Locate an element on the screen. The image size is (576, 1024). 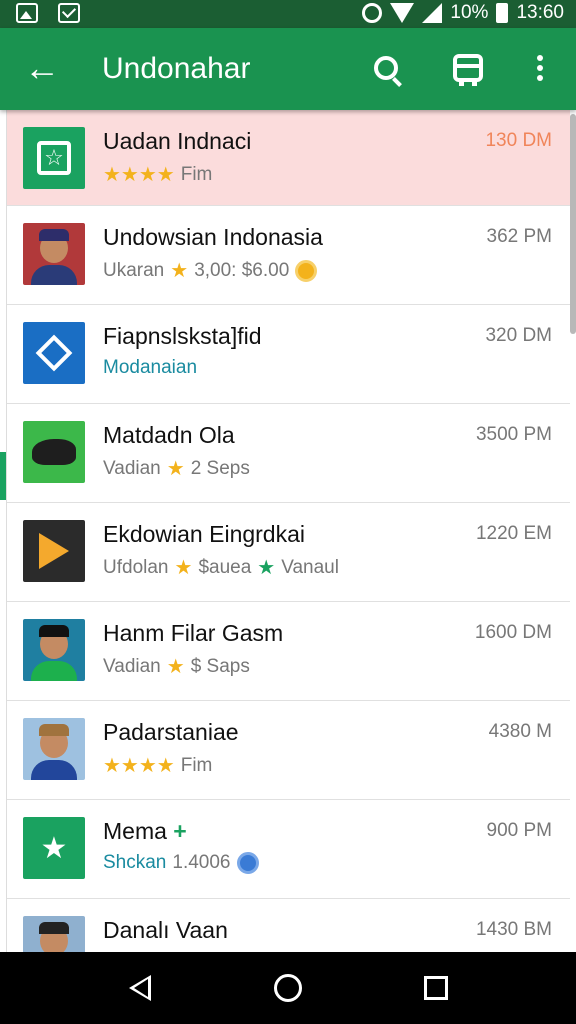
item-time: 362 PM is located at coordinates (519, 236).